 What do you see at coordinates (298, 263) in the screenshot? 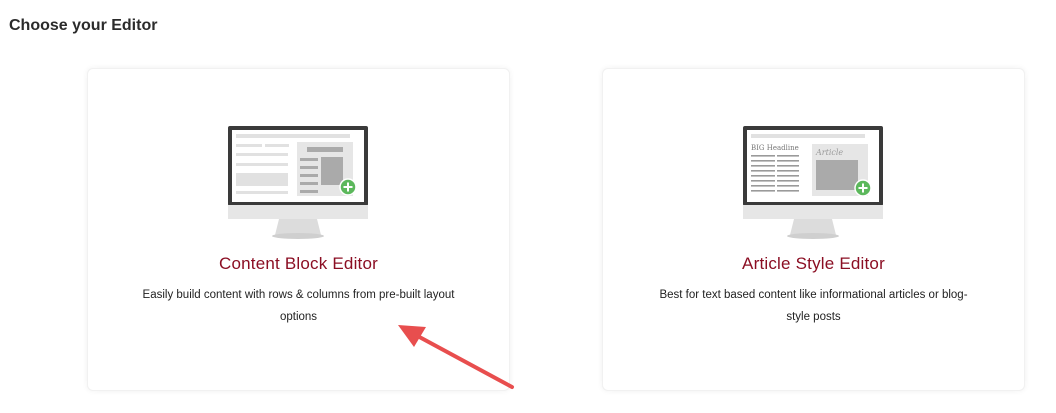
I see `card-title: Content Block Editor` at bounding box center [298, 263].